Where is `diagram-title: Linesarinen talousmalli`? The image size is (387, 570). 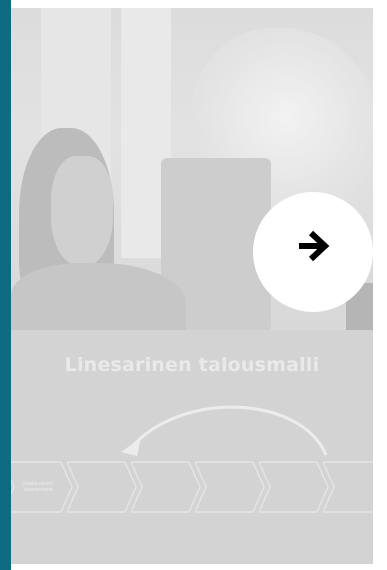 diagram-title: Linesarinen talousmalli is located at coordinates (192, 365).